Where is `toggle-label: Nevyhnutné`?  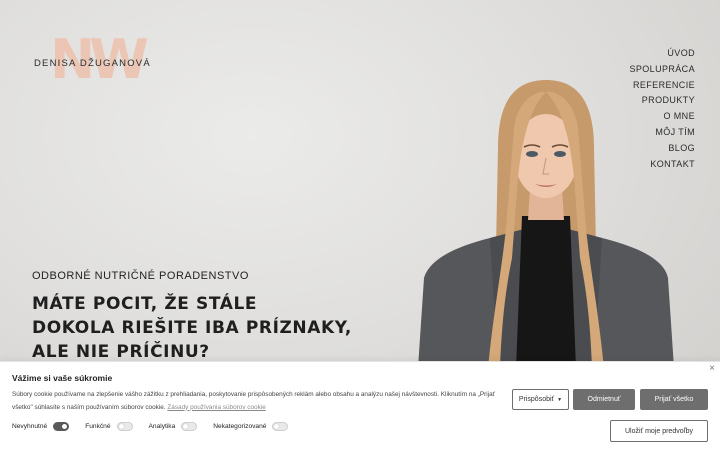 toggle-label: Nevyhnutné is located at coordinates (30, 426).